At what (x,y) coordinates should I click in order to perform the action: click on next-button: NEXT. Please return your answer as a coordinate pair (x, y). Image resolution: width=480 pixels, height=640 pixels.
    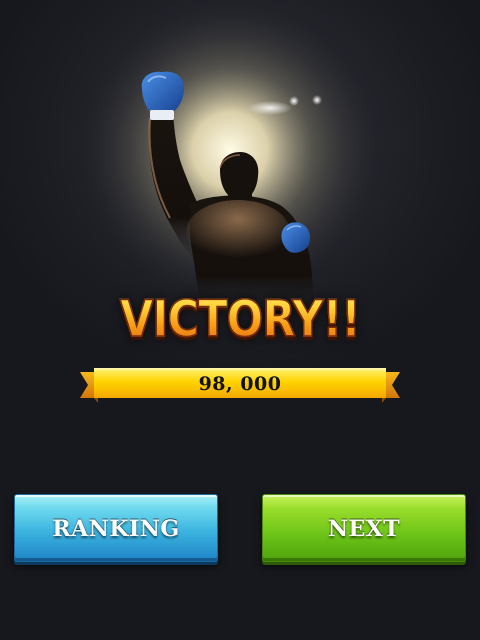
    Looking at the image, I should click on (364, 528).